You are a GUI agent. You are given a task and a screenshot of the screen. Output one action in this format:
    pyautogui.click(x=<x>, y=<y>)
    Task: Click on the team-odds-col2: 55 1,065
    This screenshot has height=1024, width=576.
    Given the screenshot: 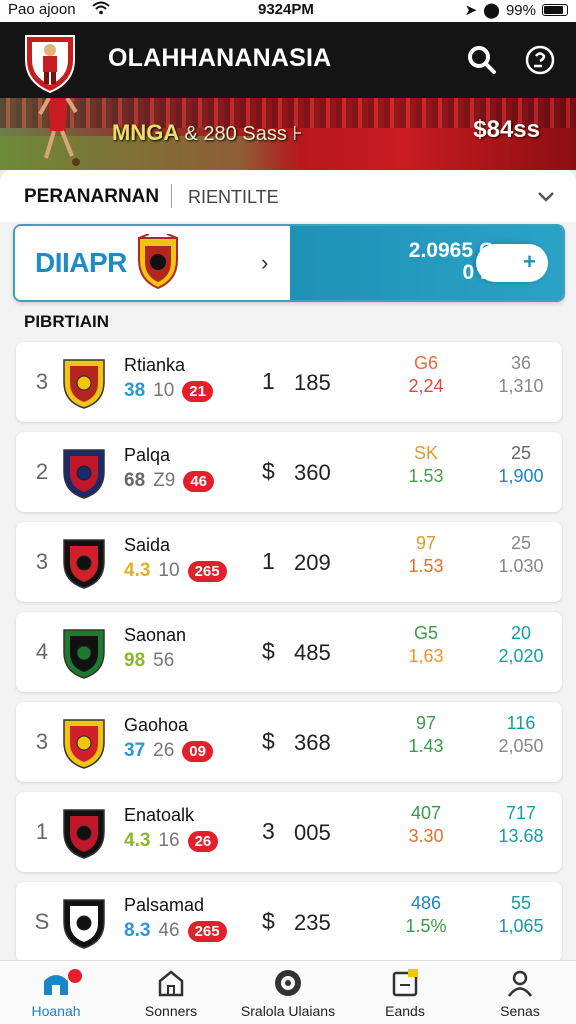 What is the action you would take?
    pyautogui.click(x=521, y=915)
    